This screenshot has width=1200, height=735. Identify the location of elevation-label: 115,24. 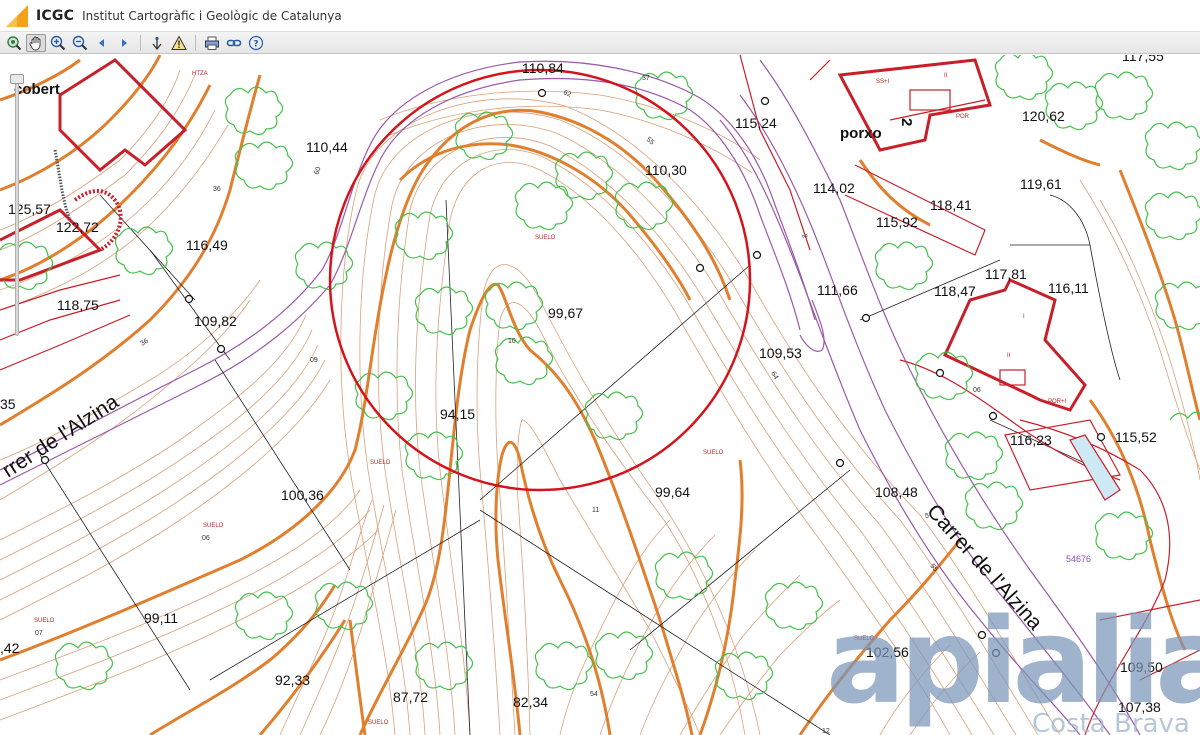
(756, 123).